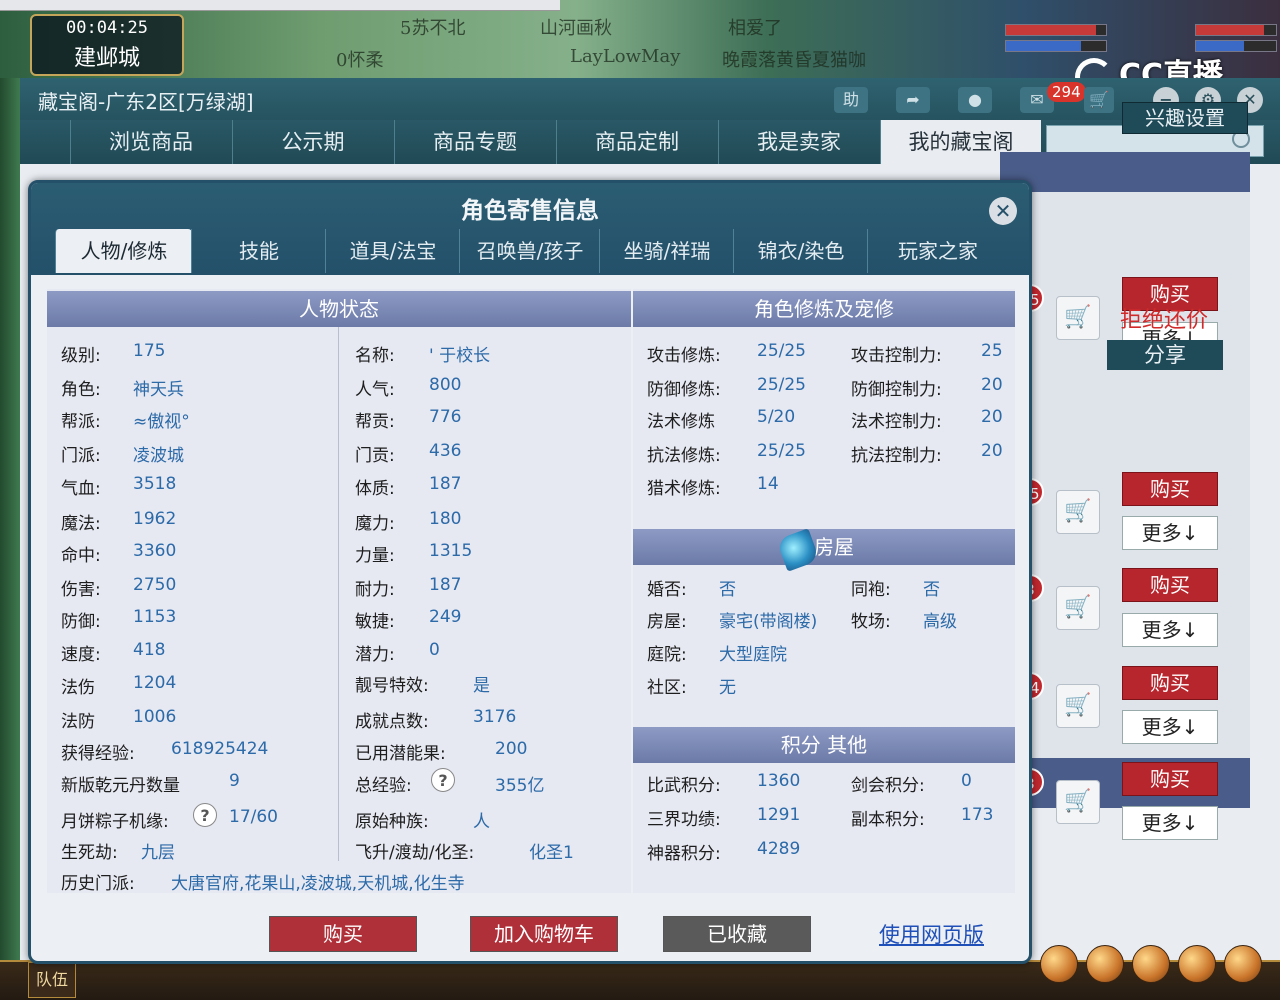  What do you see at coordinates (1151, 964) in the screenshot?
I see `pet-icon` at bounding box center [1151, 964].